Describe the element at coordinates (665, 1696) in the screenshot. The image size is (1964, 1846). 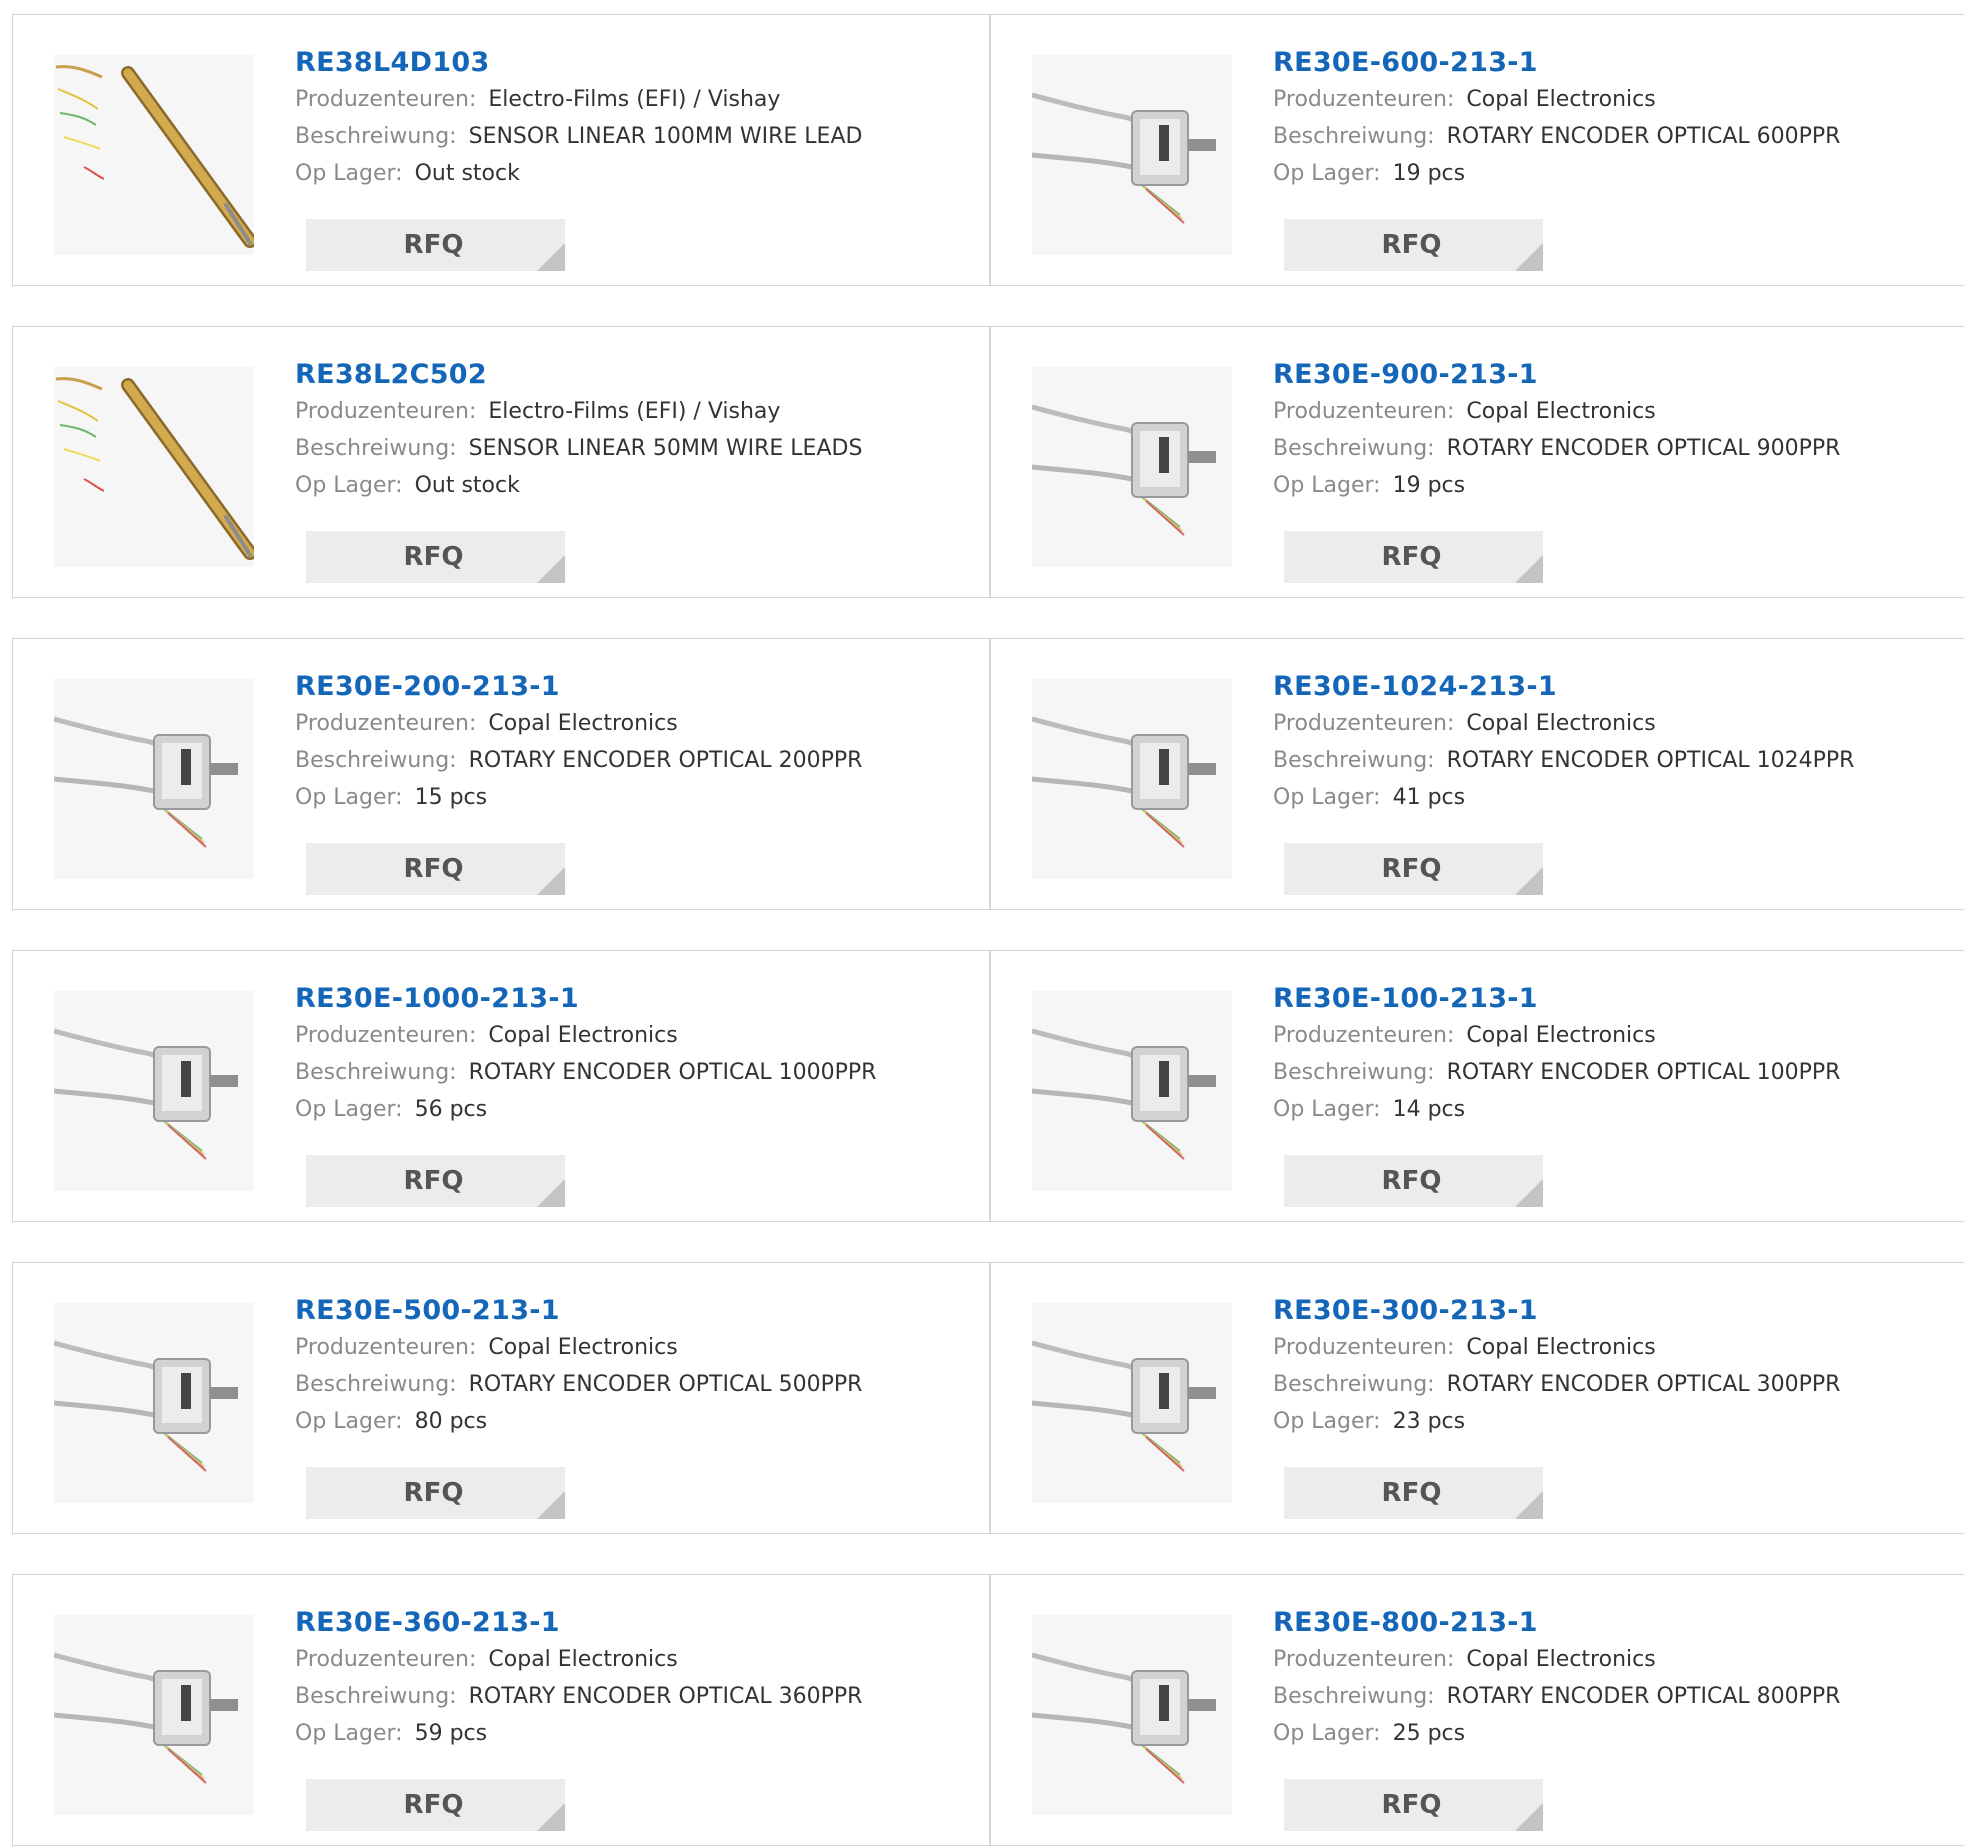
I see `description-value: ROTARY ENCODER OPTICAL 360PPR` at that location.